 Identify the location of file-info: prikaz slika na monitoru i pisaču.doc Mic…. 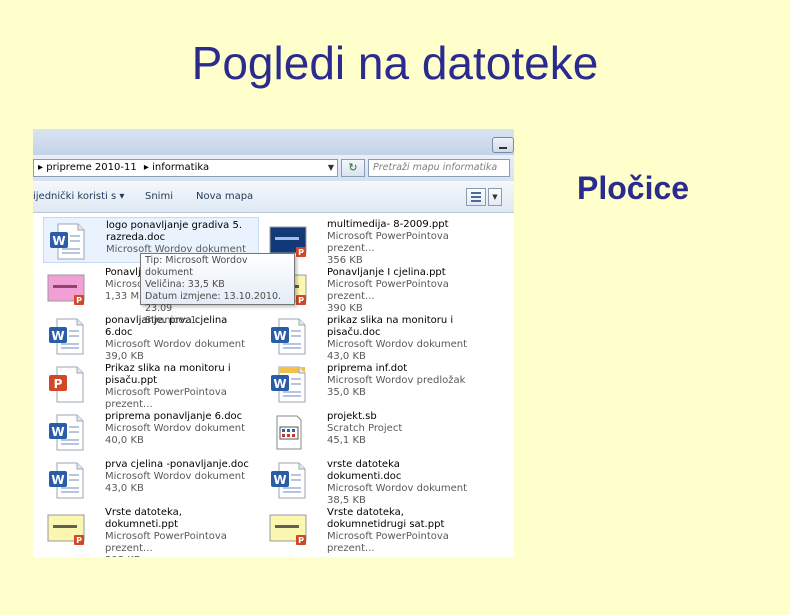
(402, 339).